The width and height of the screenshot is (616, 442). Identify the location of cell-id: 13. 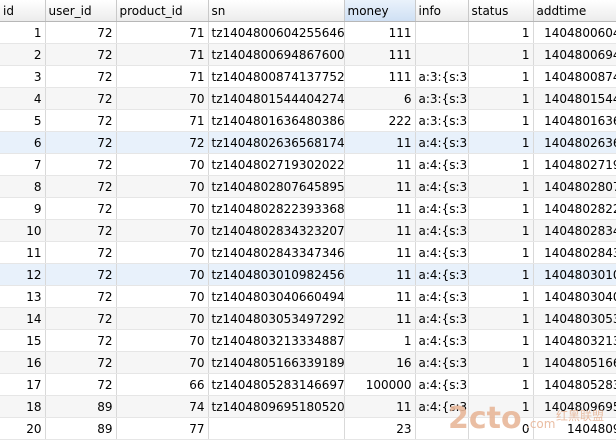
(23, 296).